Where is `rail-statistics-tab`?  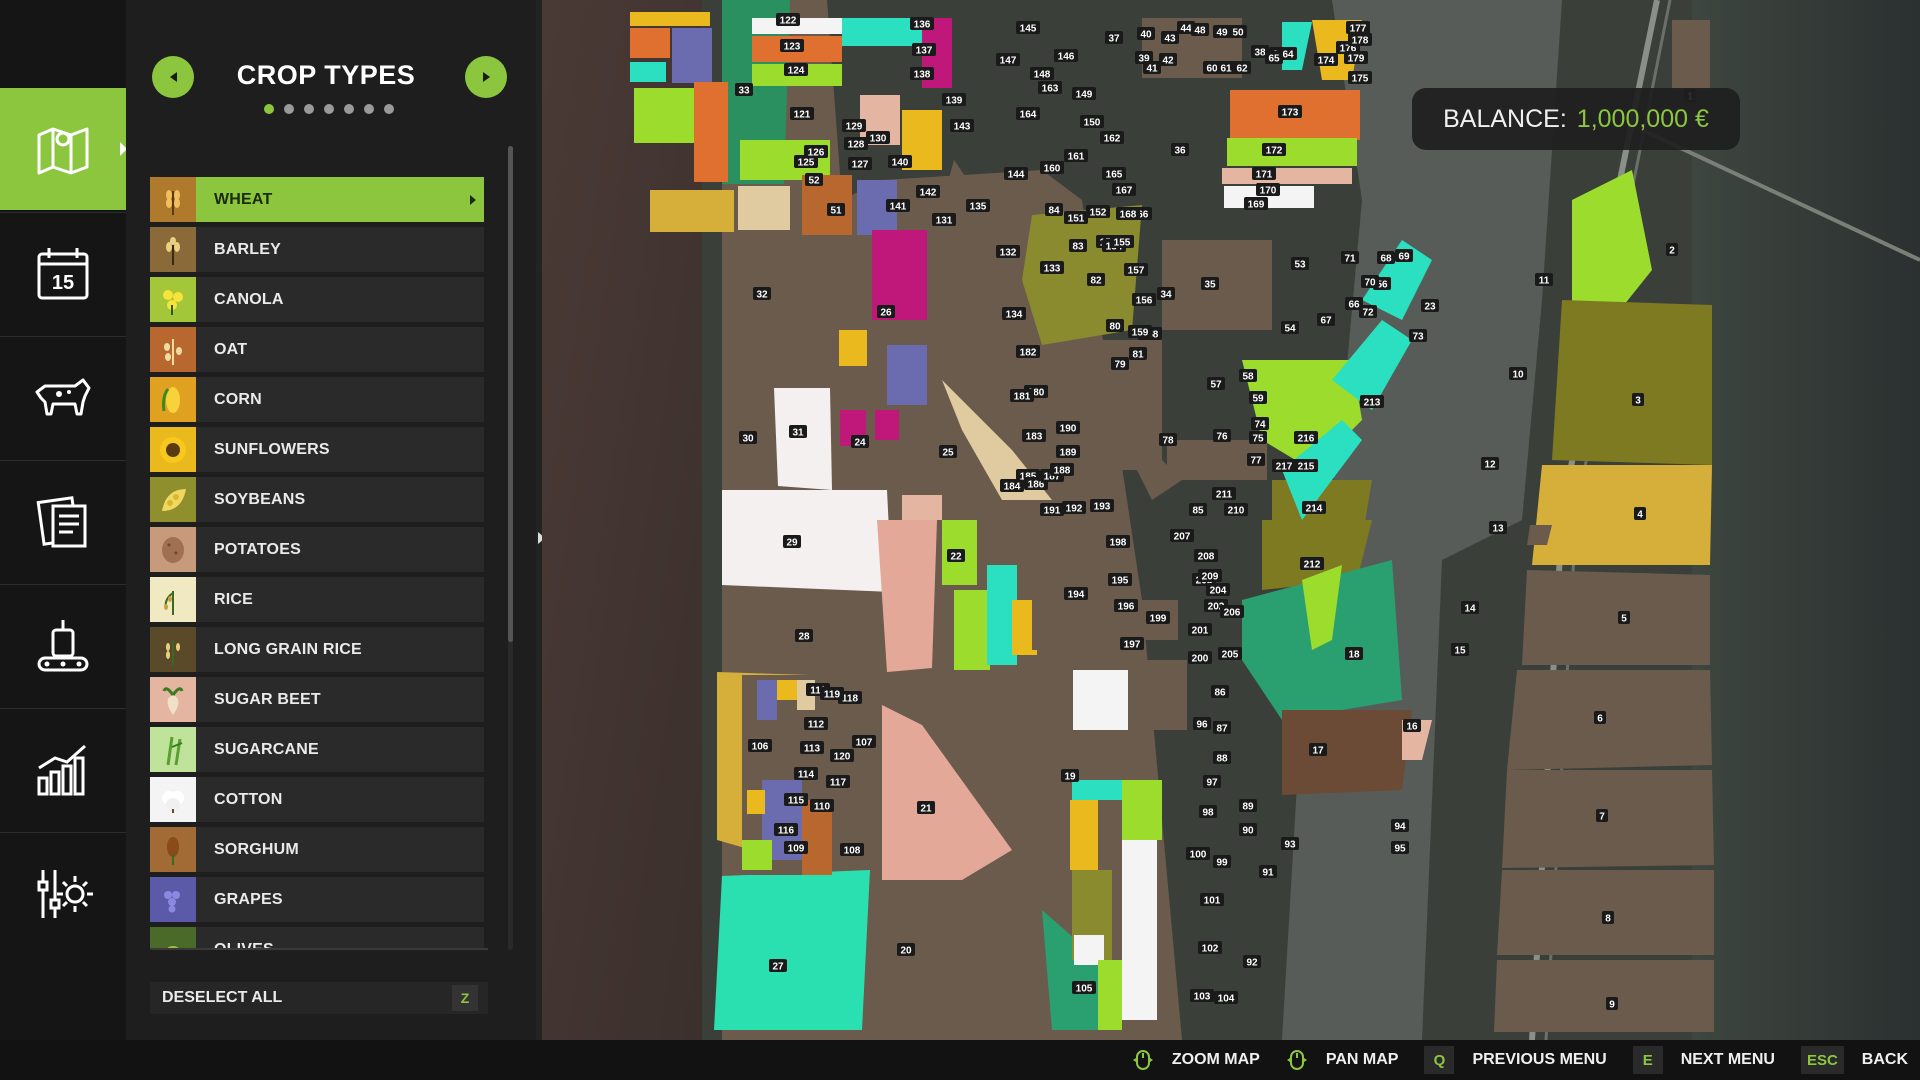 rail-statistics-tab is located at coordinates (63, 769).